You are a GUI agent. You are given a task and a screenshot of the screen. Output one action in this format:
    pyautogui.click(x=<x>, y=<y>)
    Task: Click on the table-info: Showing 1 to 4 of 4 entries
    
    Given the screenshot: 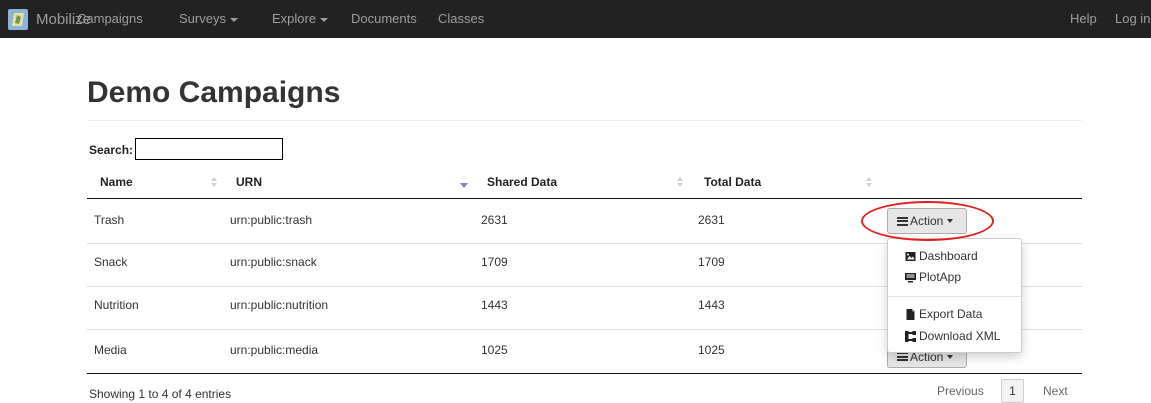 What is the action you would take?
    pyautogui.click(x=160, y=394)
    